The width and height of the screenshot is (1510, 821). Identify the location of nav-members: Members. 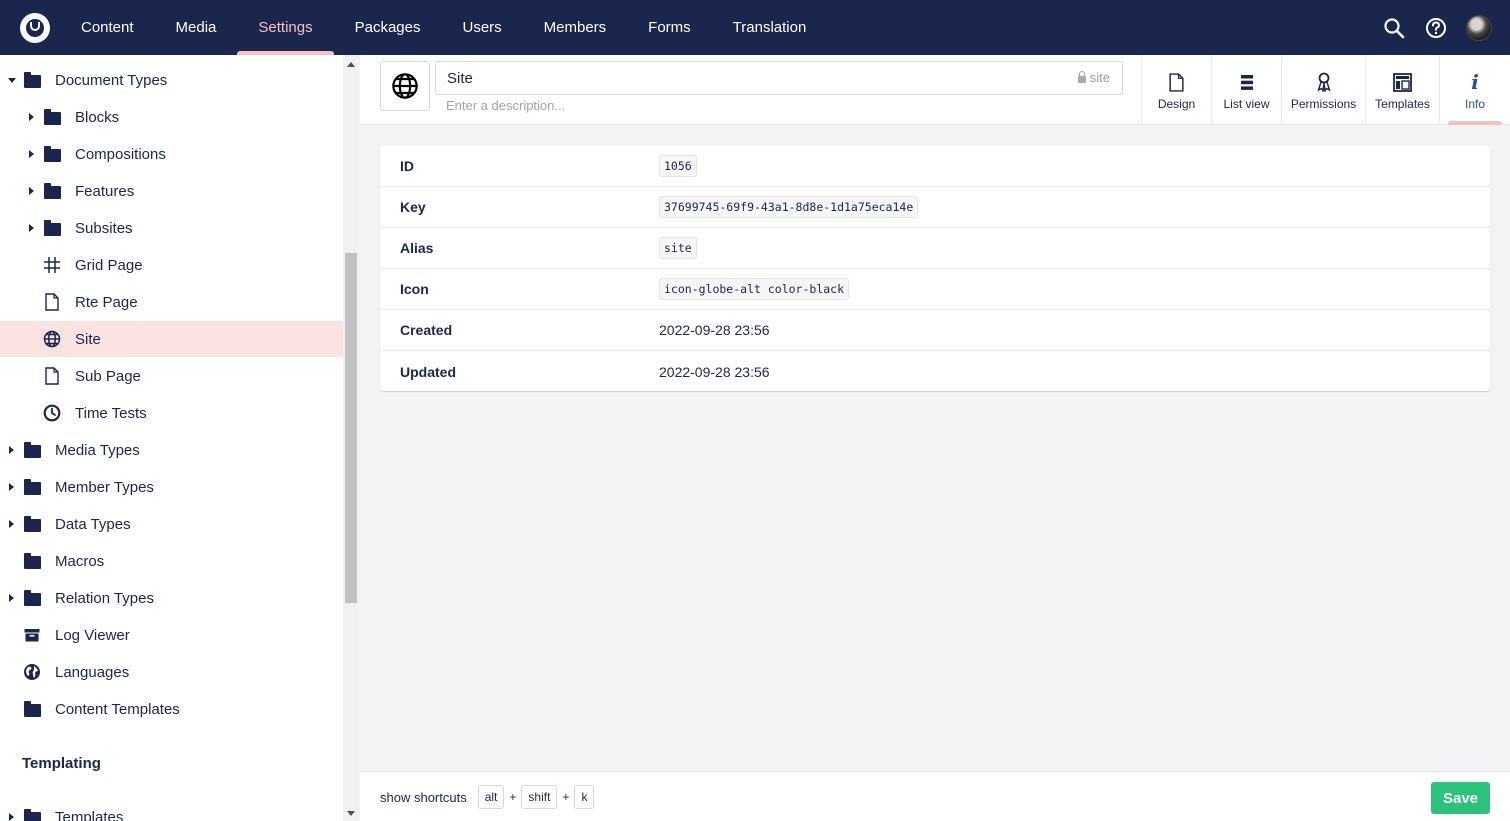
(575, 27).